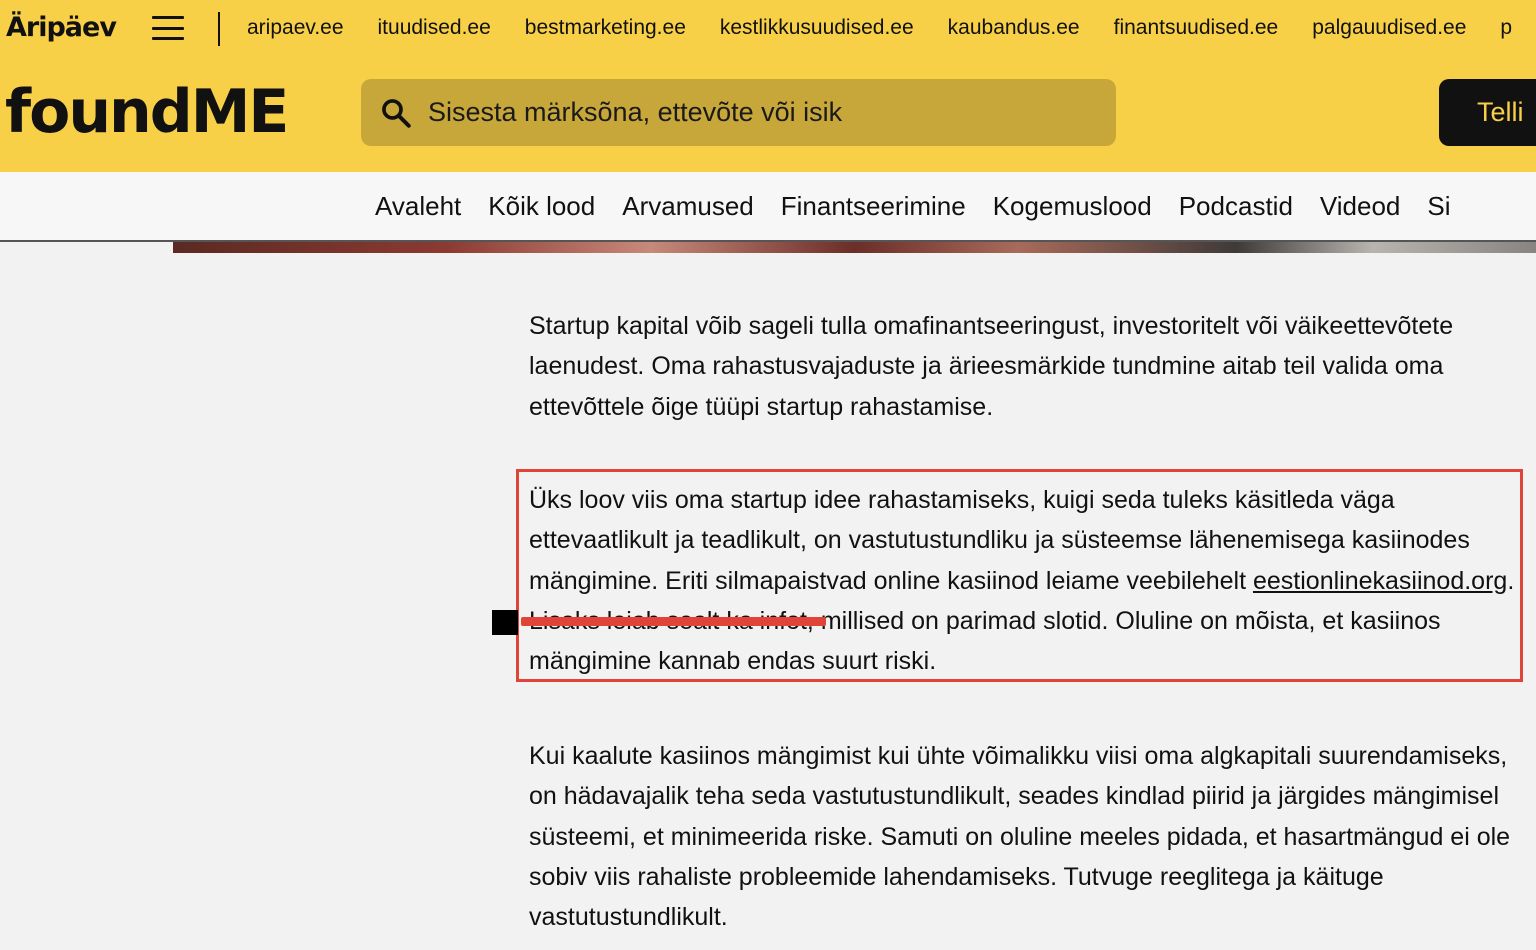  What do you see at coordinates (1506, 28) in the screenshot?
I see `site-link-truncated: p` at bounding box center [1506, 28].